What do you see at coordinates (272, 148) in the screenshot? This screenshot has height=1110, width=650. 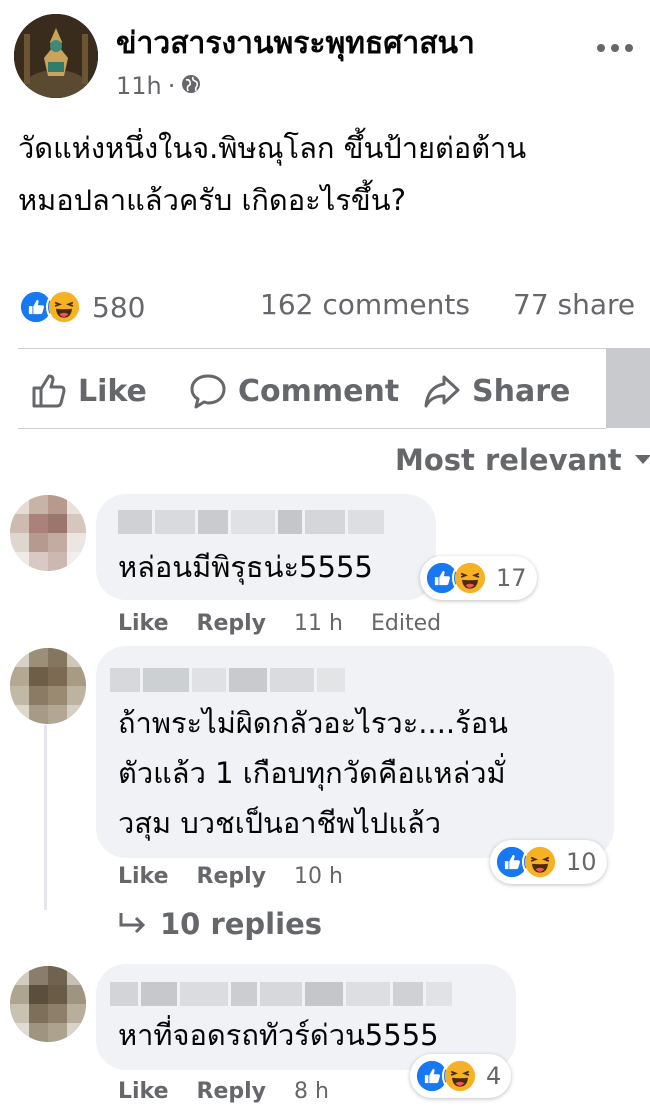 I see `post-text-line: วัดแห่งหนึ่งในจ.พิษณุโลก ขึ้นป้ายต่อต้าน` at bounding box center [272, 148].